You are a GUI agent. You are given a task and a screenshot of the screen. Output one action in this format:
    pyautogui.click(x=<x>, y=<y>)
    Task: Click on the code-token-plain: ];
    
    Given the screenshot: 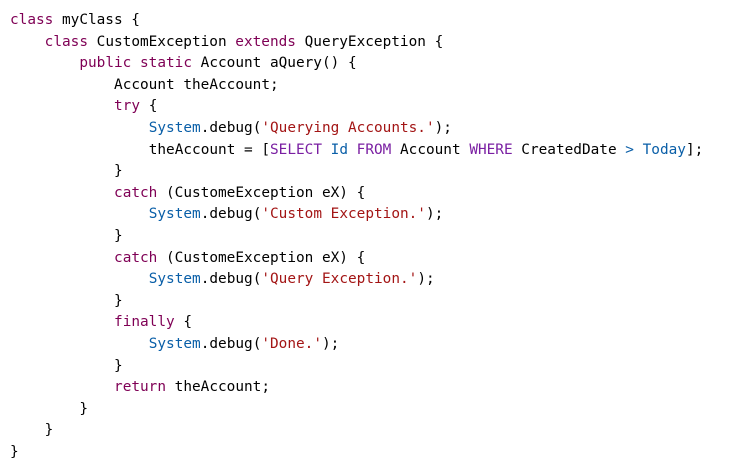 What is the action you would take?
    pyautogui.click(x=694, y=149)
    